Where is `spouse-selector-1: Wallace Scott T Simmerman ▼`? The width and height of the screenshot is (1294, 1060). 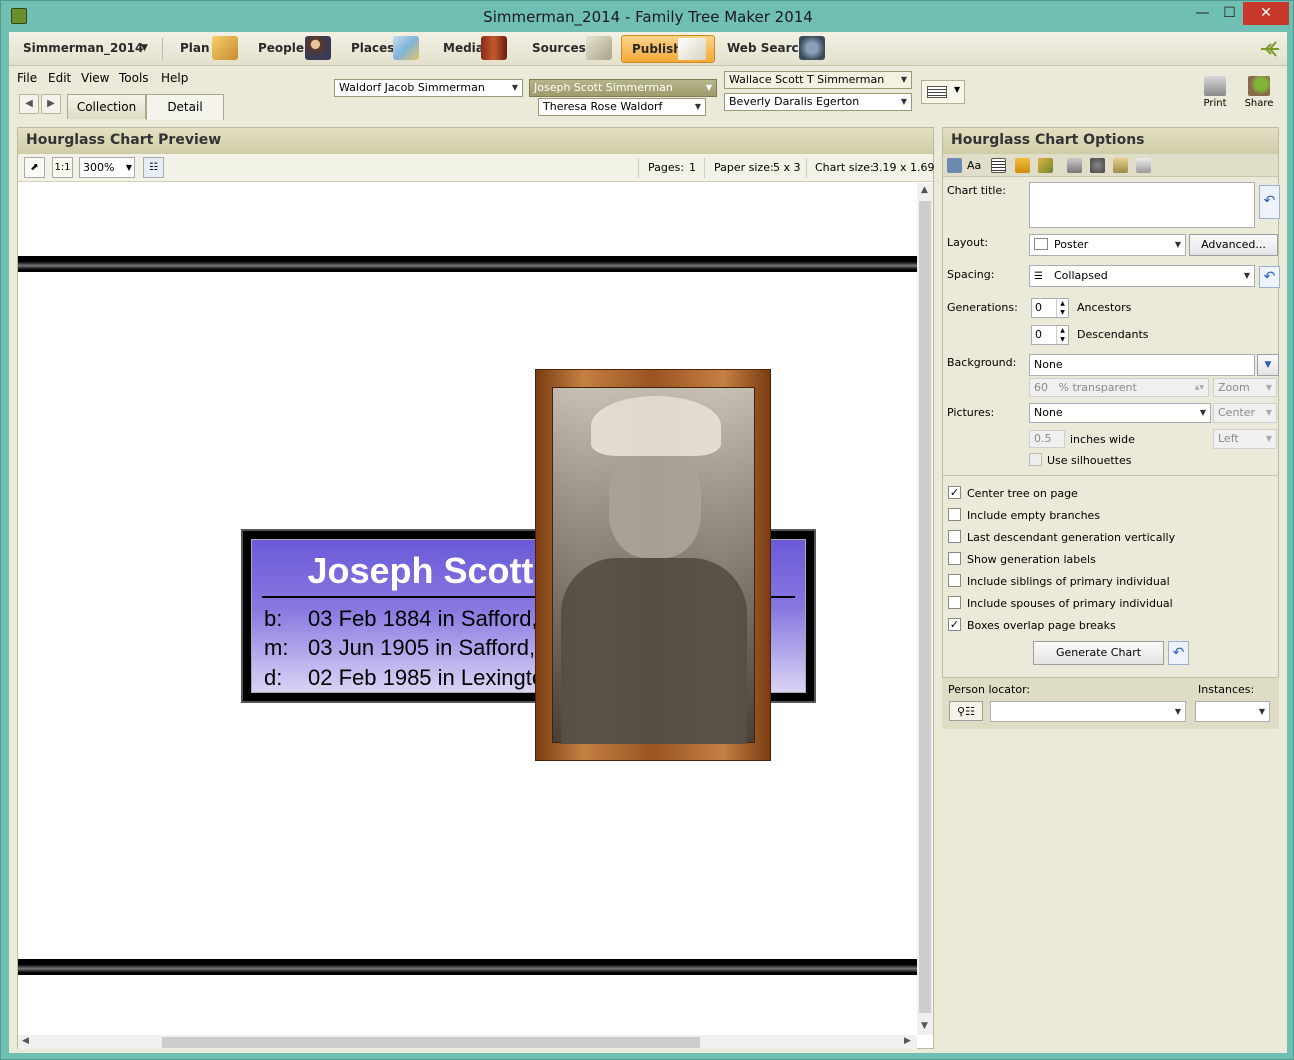
spouse-selector-1: Wallace Scott T Simmerman ▼ is located at coordinates (818, 80).